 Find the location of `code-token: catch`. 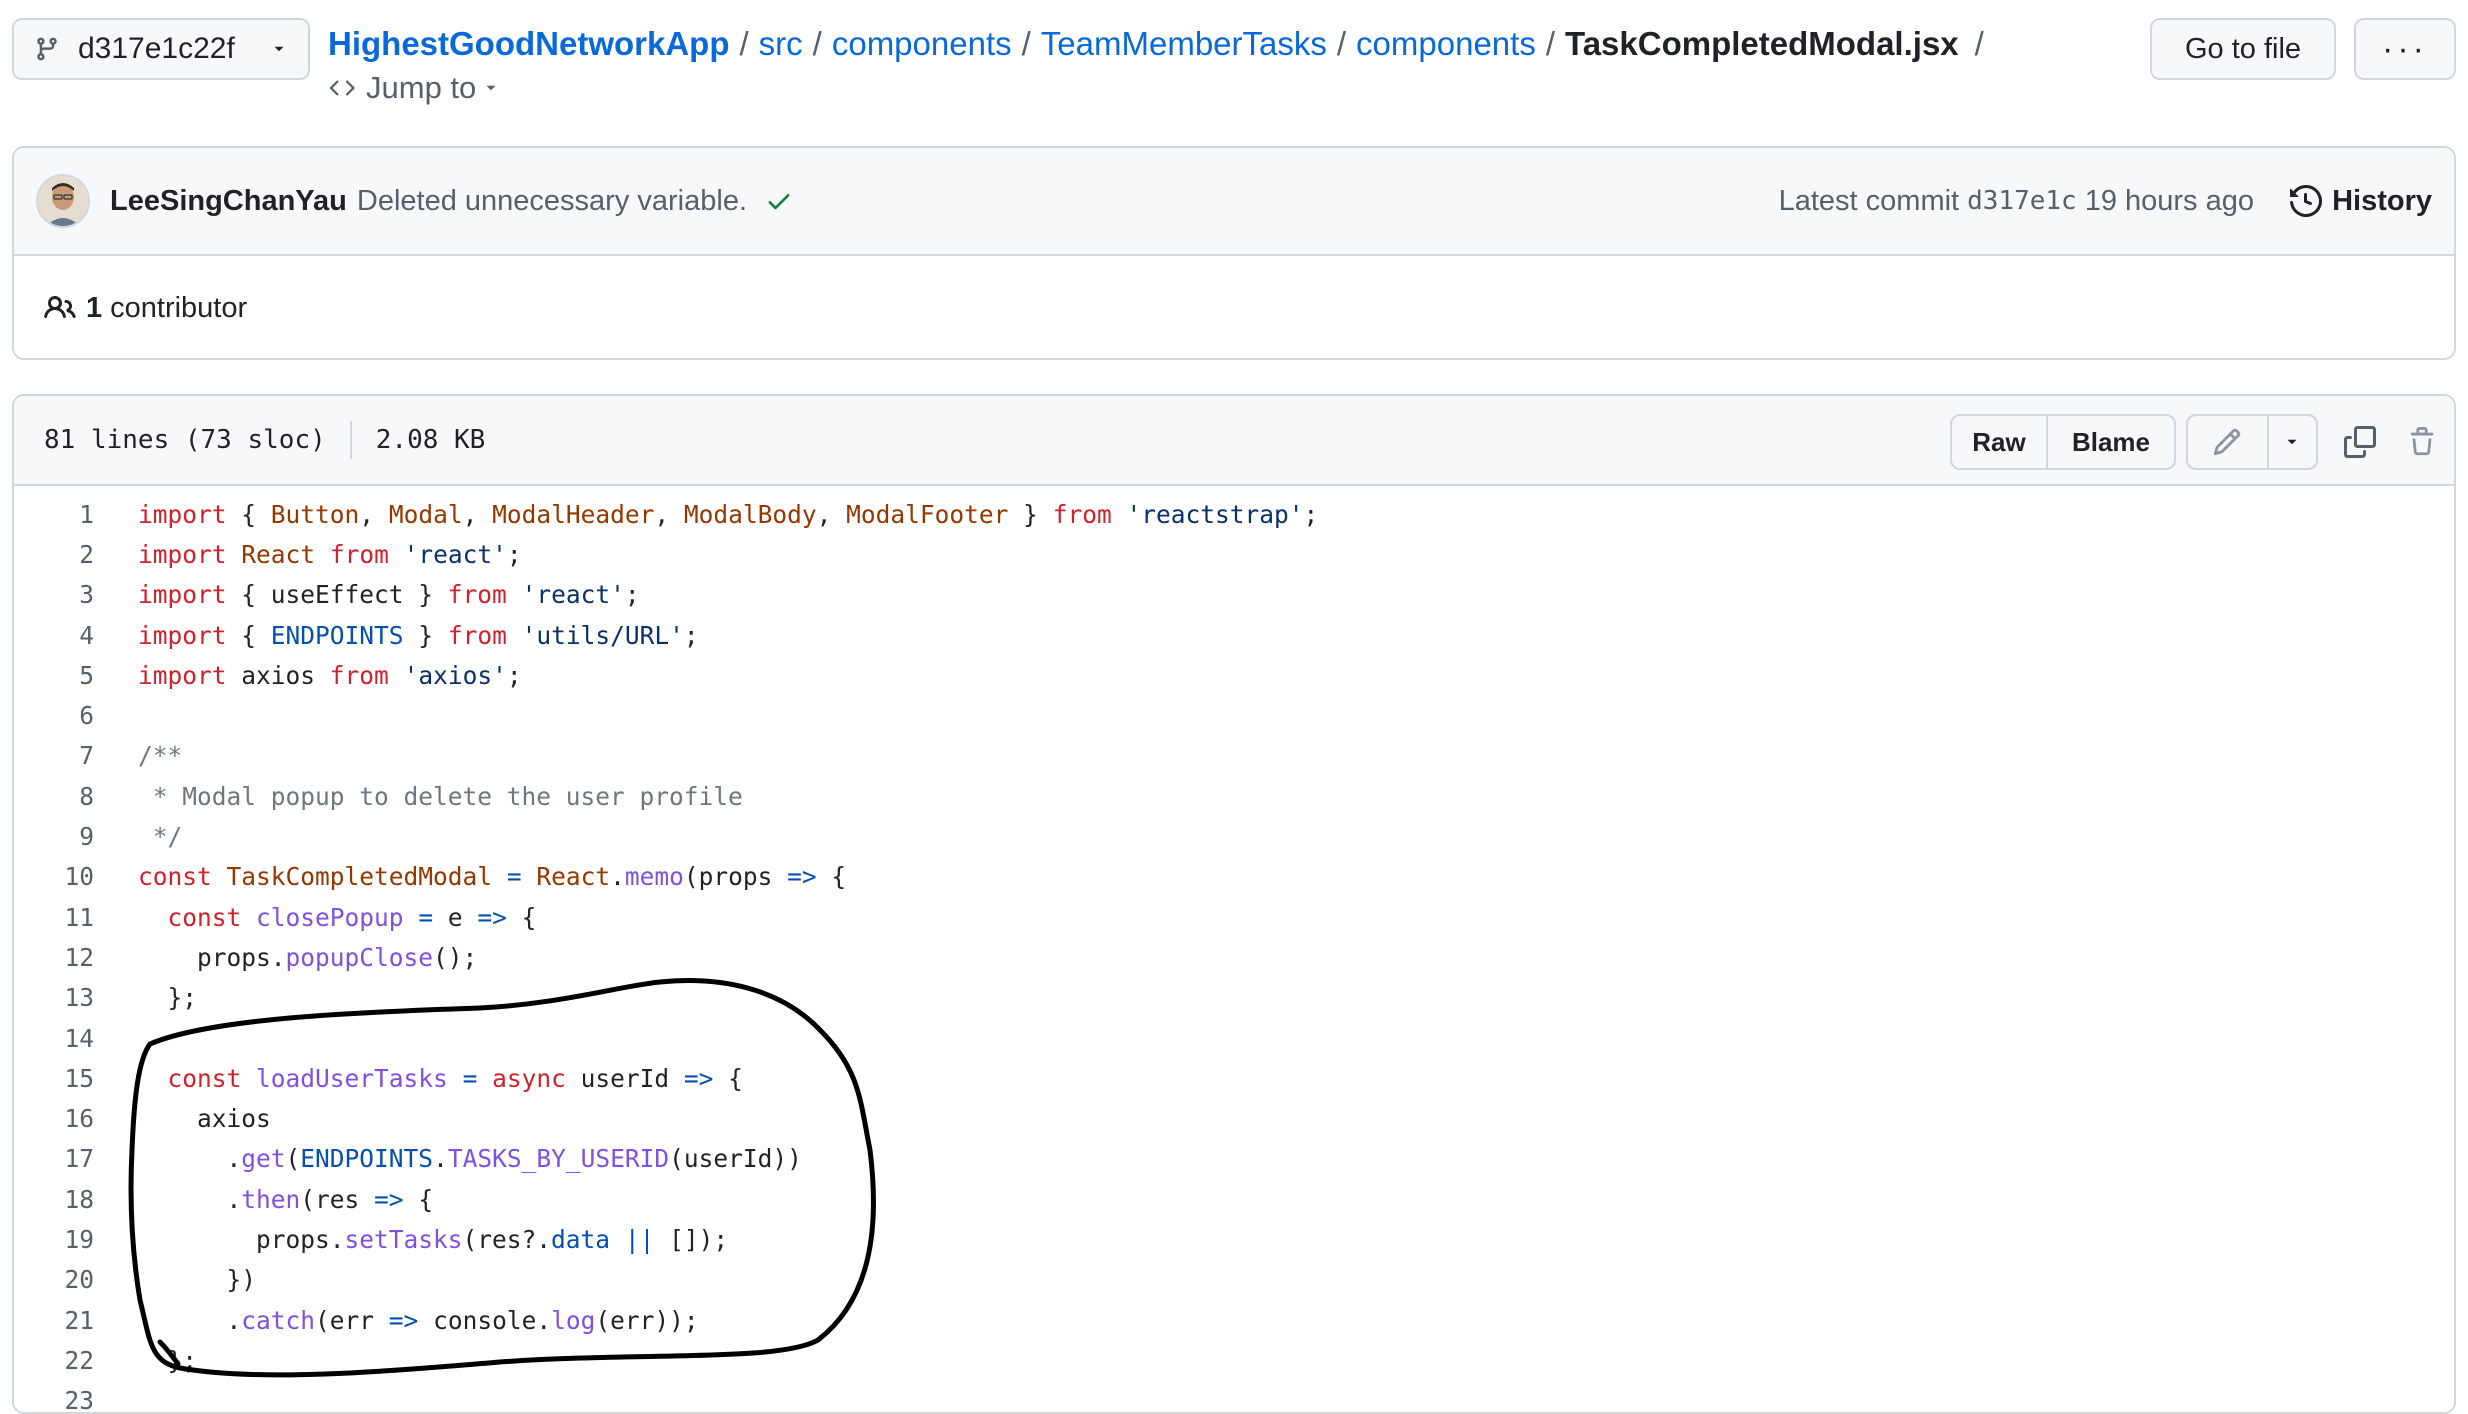

code-token: catch is located at coordinates (278, 1320).